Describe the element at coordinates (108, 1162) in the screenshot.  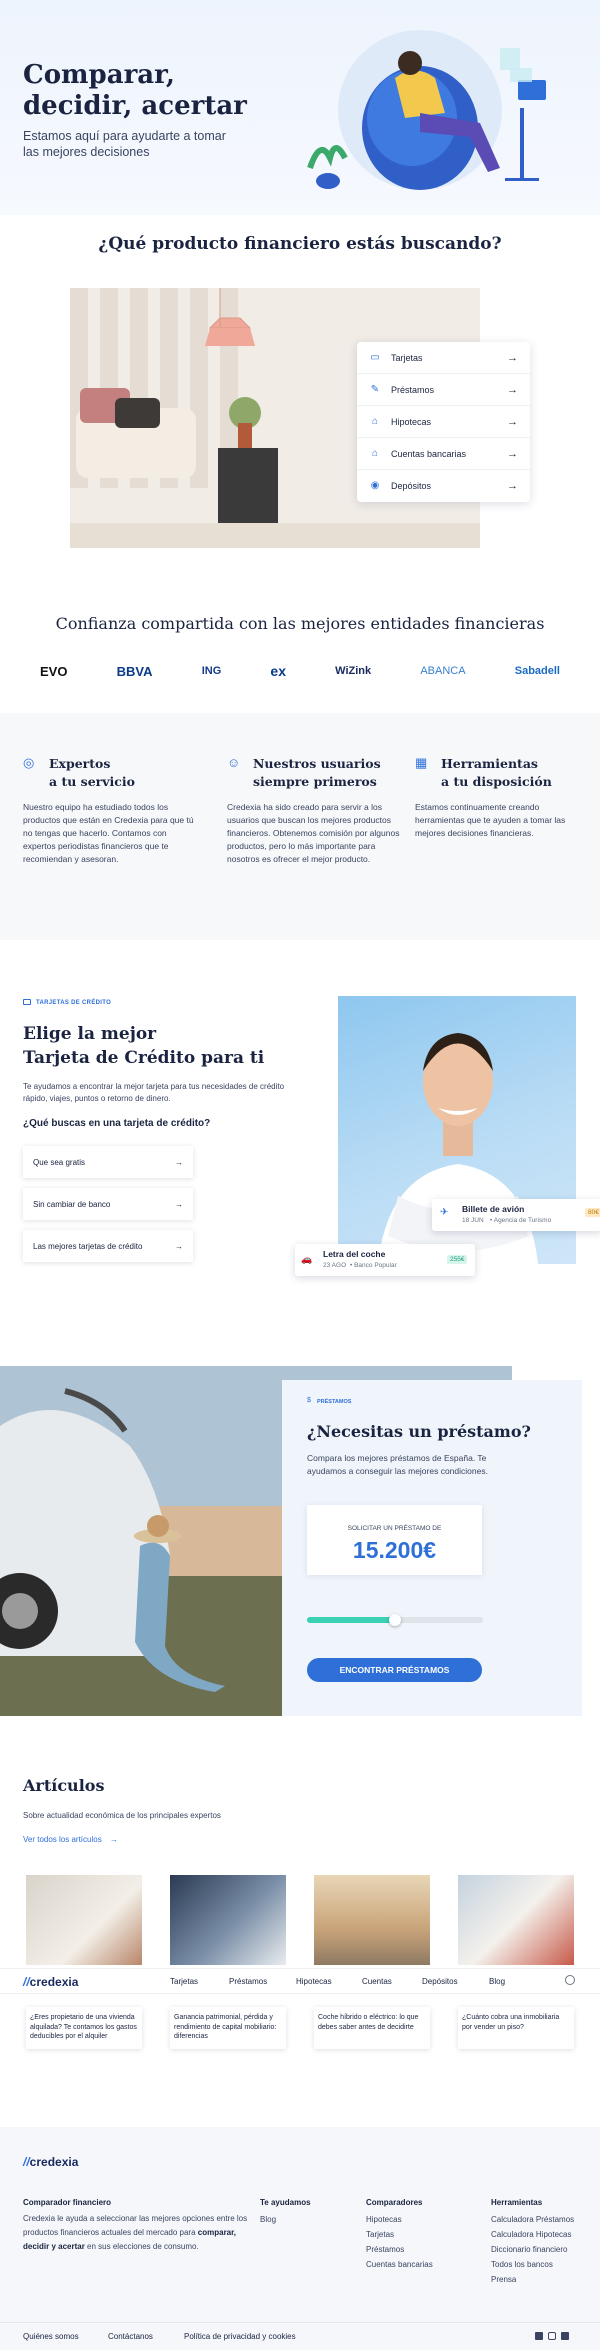
I see `card-option-free: Que sea gratis →` at that location.